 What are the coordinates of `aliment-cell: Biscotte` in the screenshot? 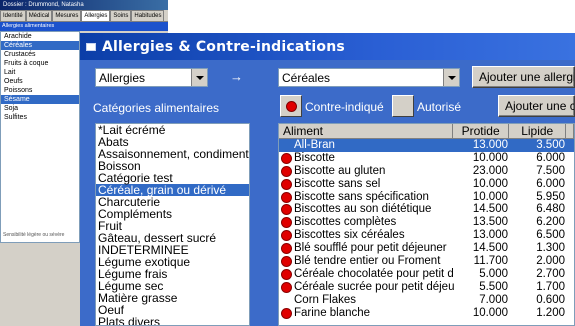 It's located at (366, 158).